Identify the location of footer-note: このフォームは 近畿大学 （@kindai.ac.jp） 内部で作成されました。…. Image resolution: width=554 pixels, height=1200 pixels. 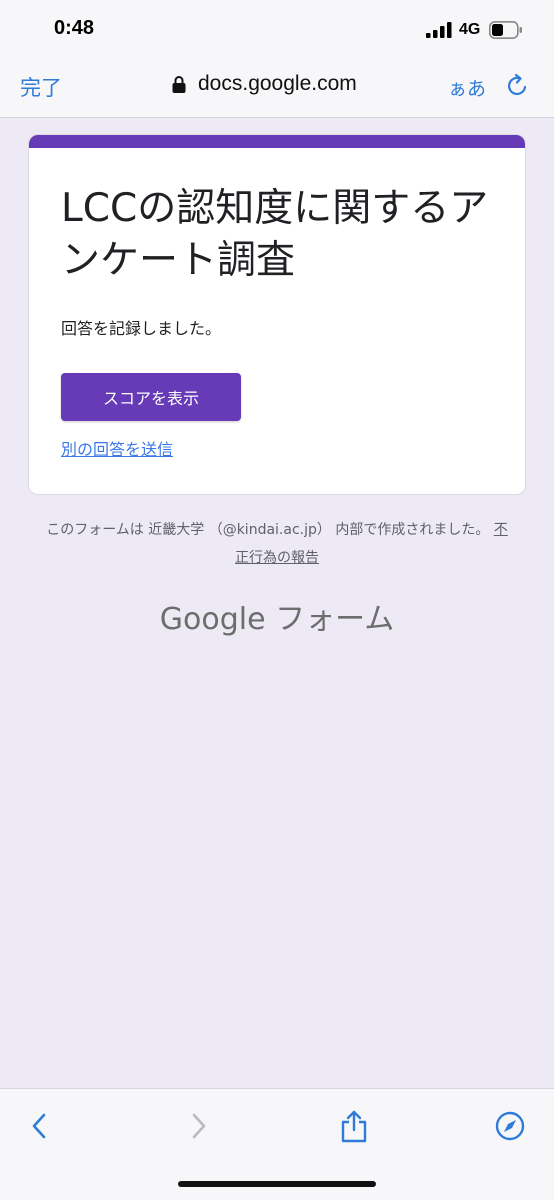
(277, 544).